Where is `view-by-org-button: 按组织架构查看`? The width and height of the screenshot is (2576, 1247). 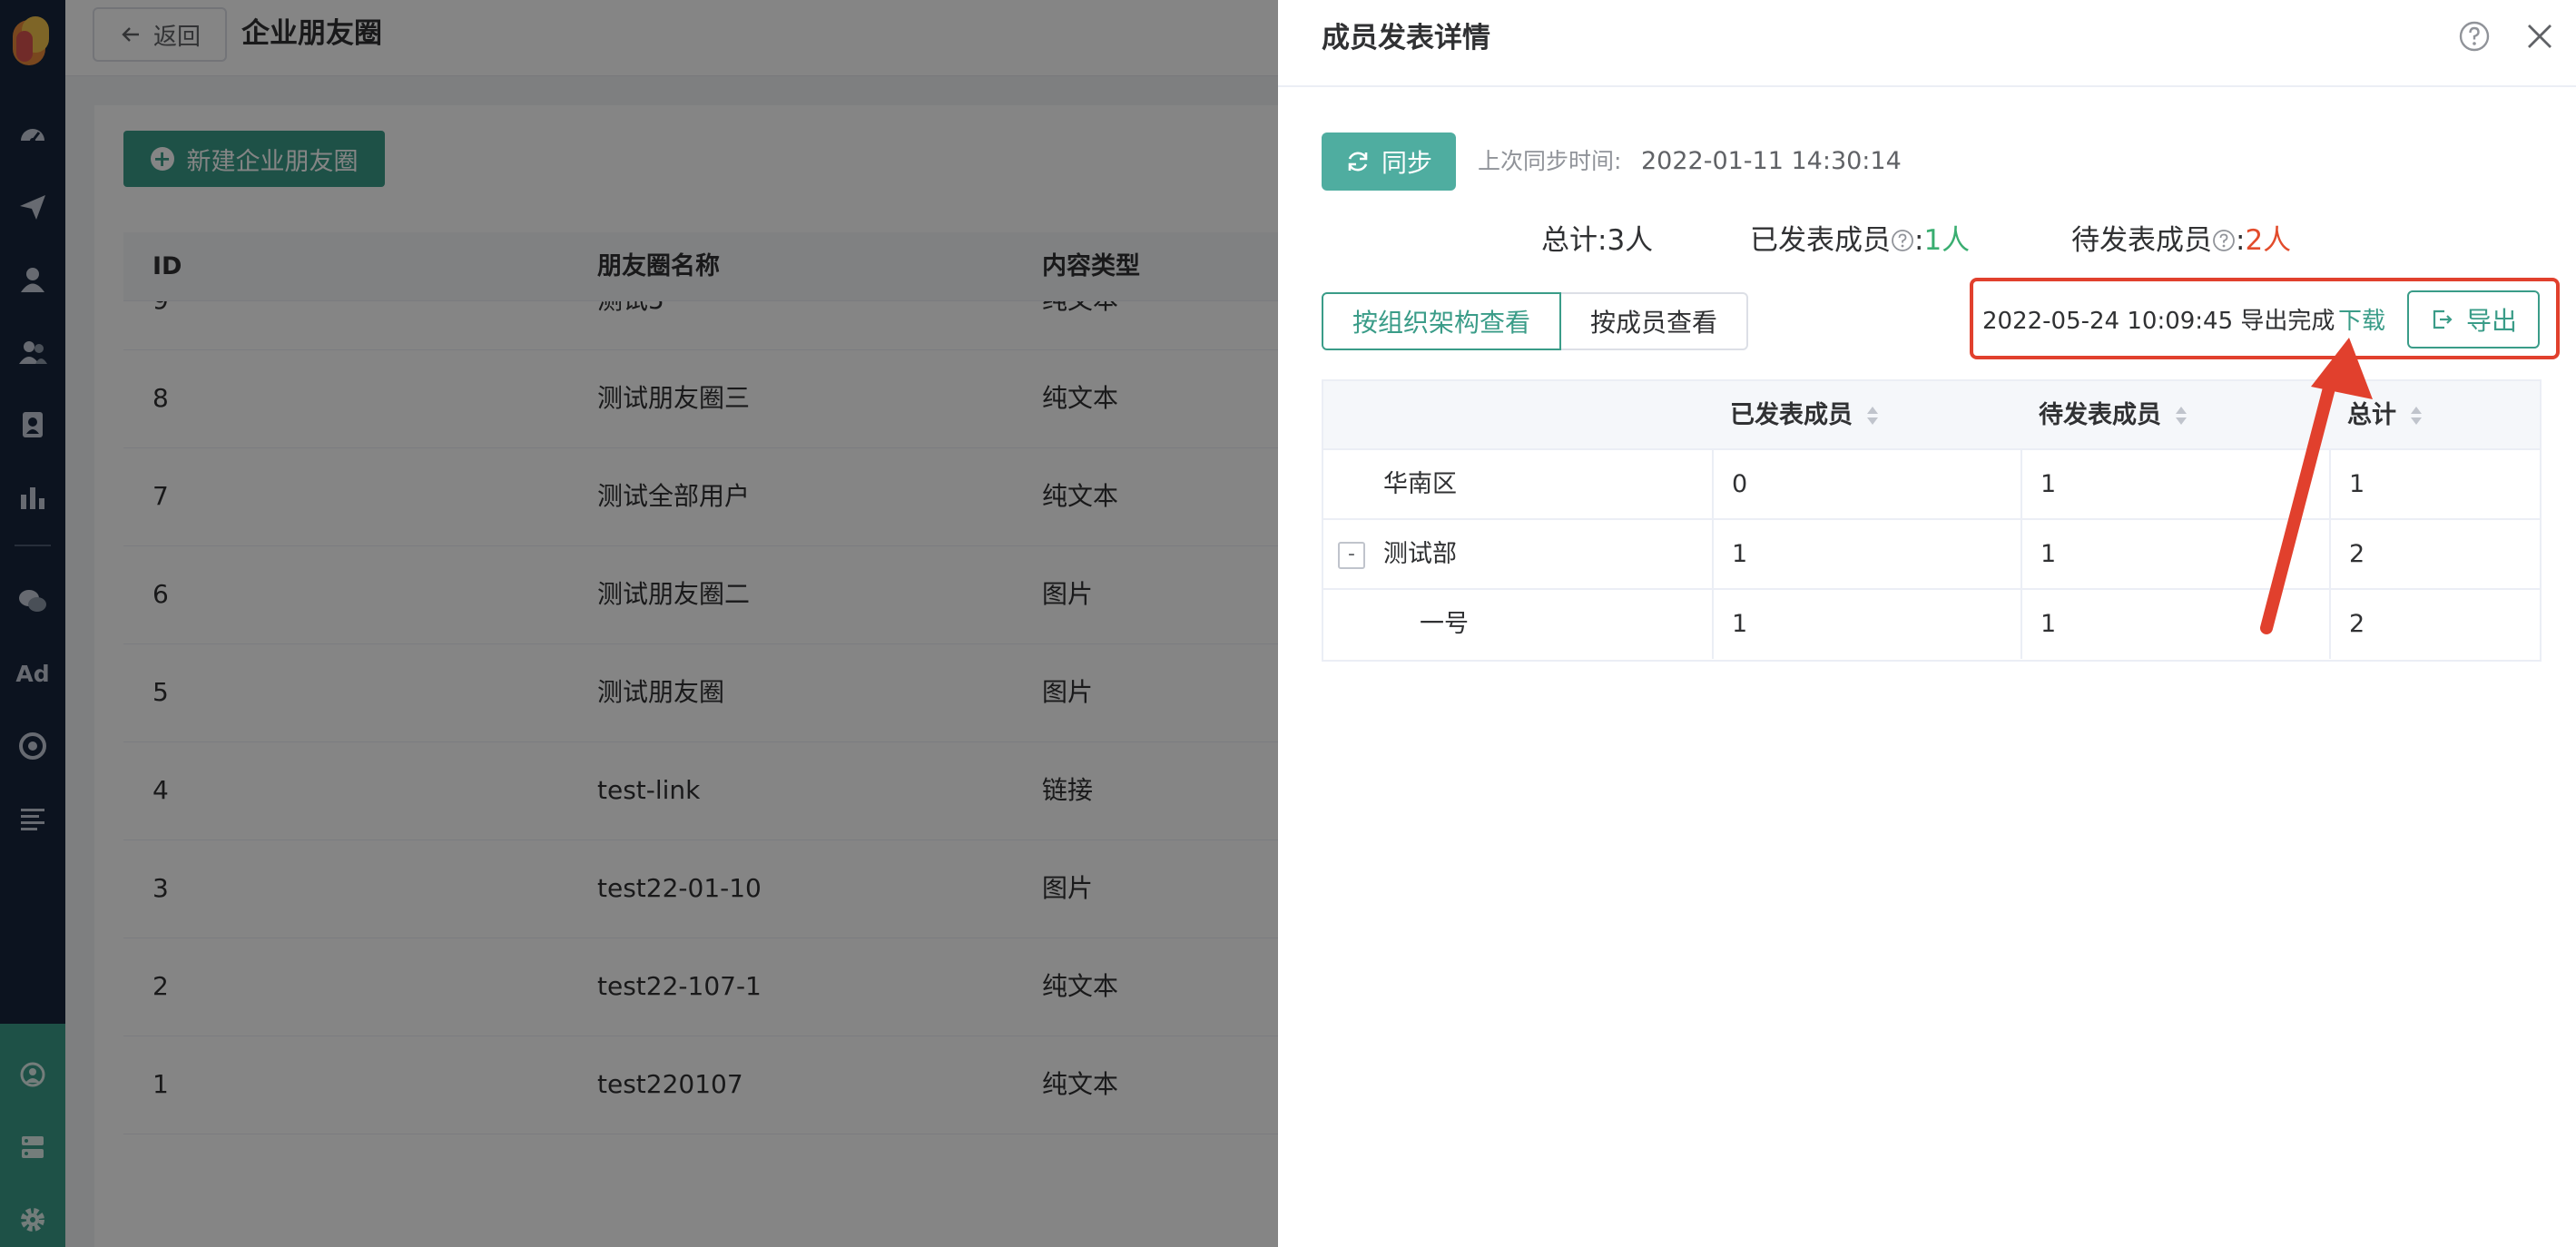 view-by-org-button: 按组织架构查看 is located at coordinates (1442, 321).